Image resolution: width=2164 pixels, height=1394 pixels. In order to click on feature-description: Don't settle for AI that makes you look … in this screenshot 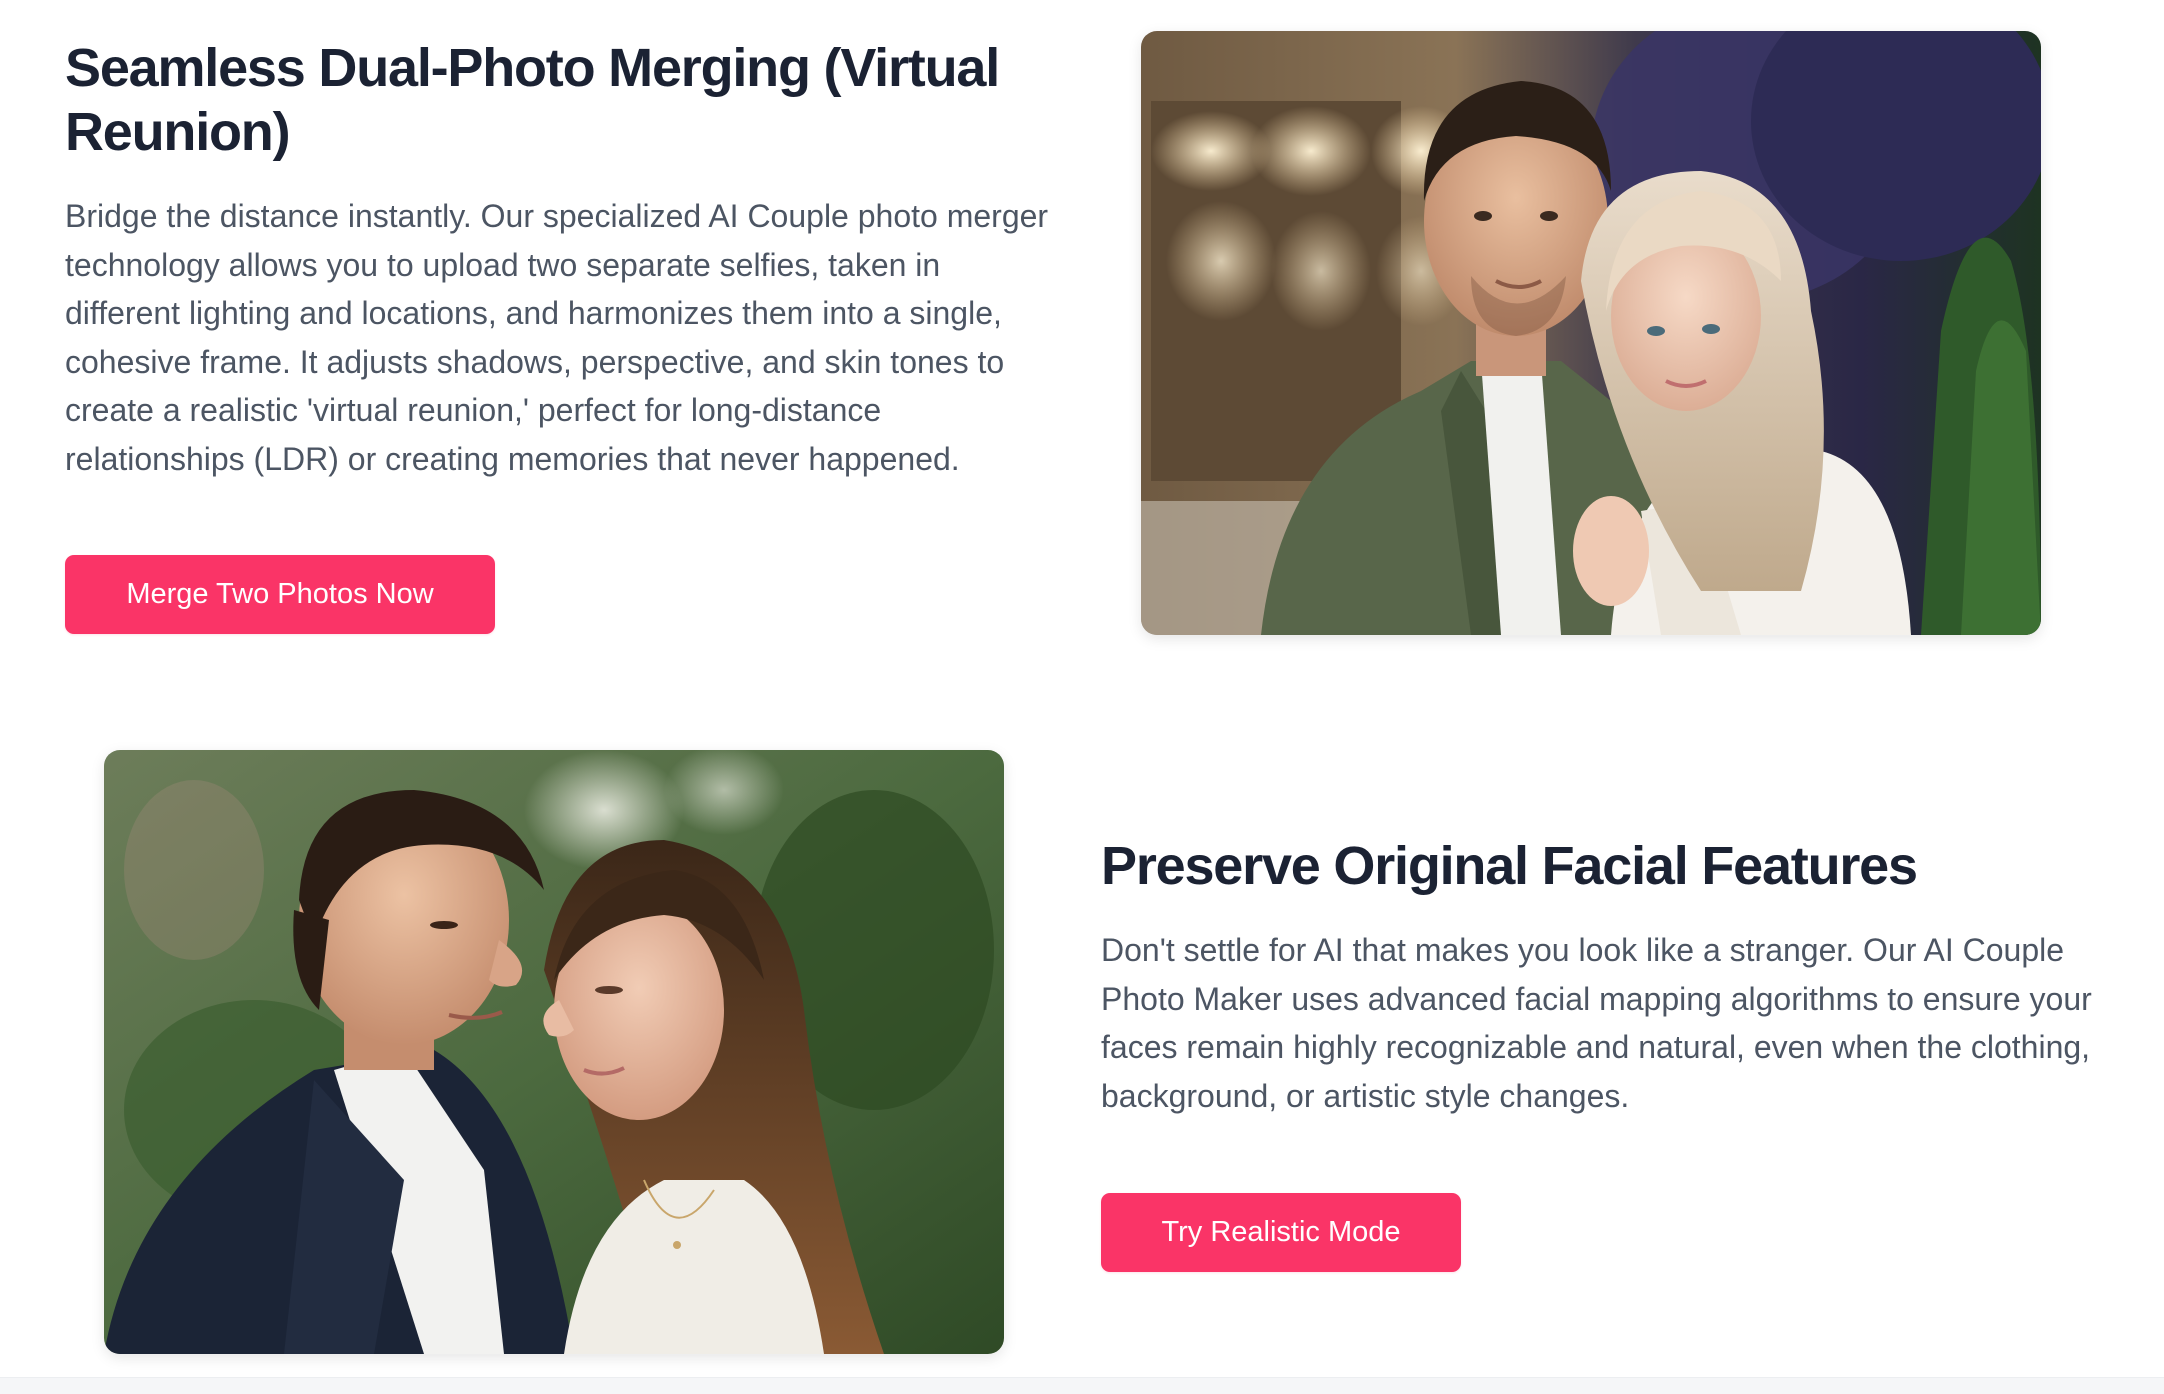, I will do `click(1596, 1023)`.